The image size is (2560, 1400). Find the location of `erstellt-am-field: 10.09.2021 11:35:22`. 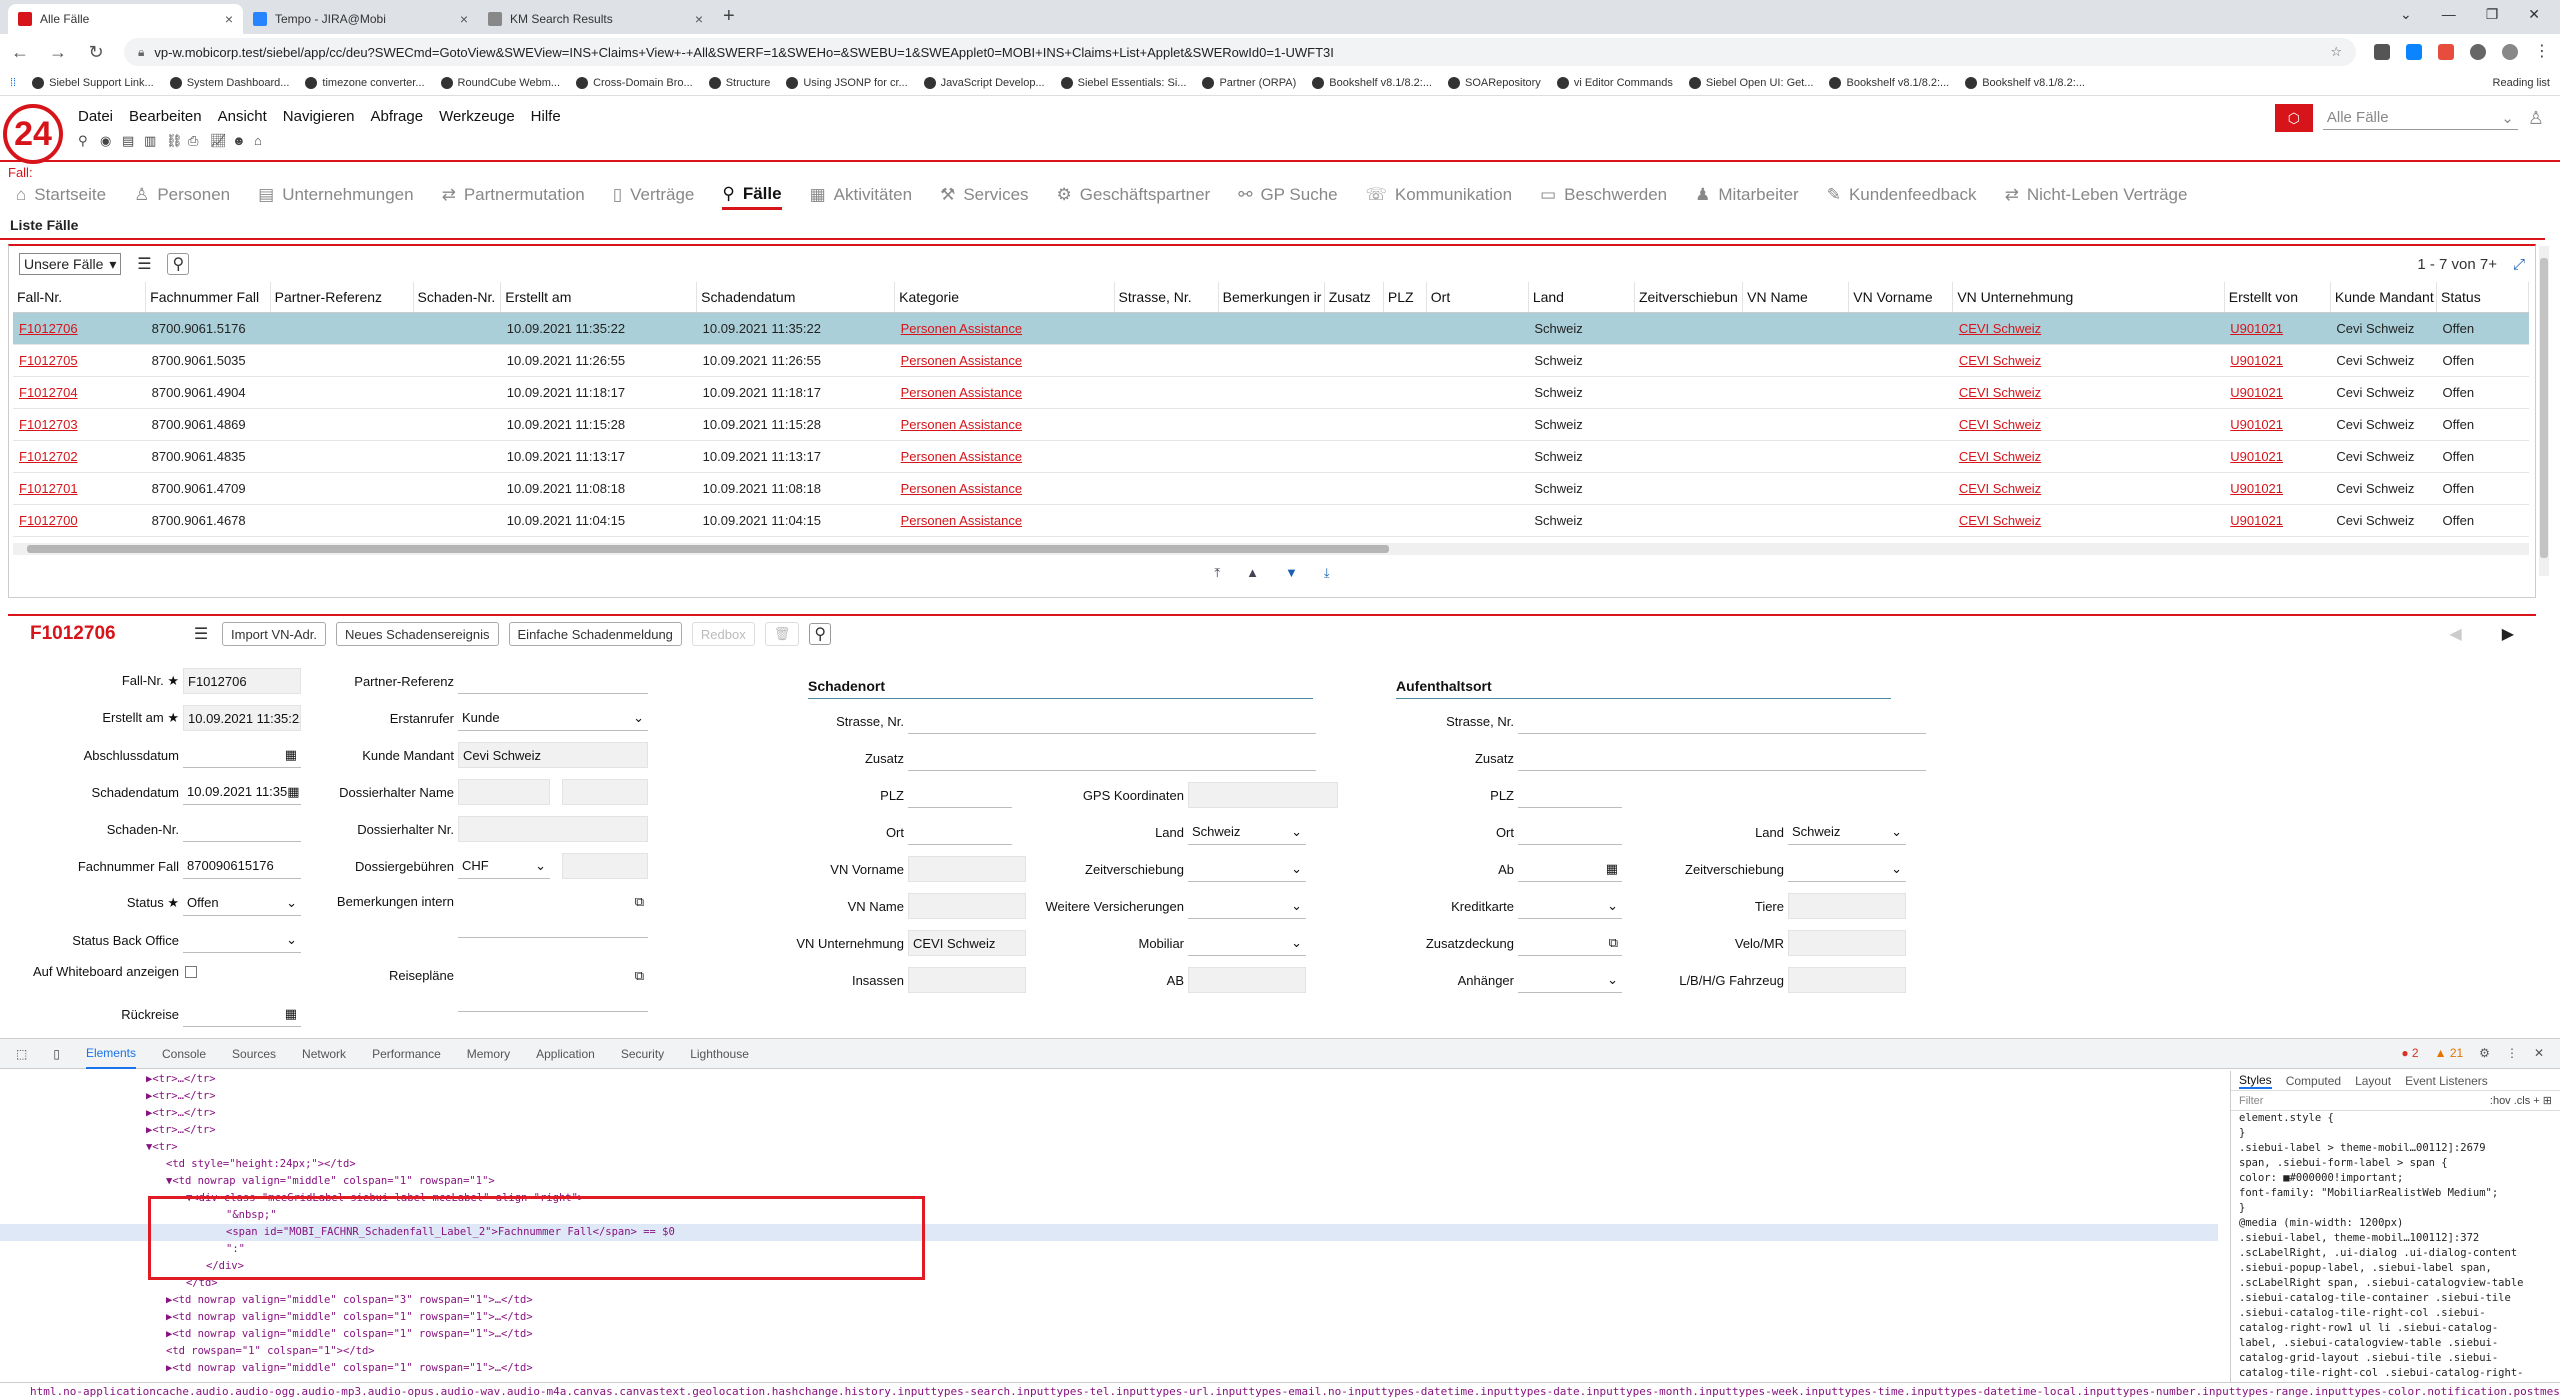

erstellt-am-field: 10.09.2021 11:35:22 is located at coordinates (242, 718).